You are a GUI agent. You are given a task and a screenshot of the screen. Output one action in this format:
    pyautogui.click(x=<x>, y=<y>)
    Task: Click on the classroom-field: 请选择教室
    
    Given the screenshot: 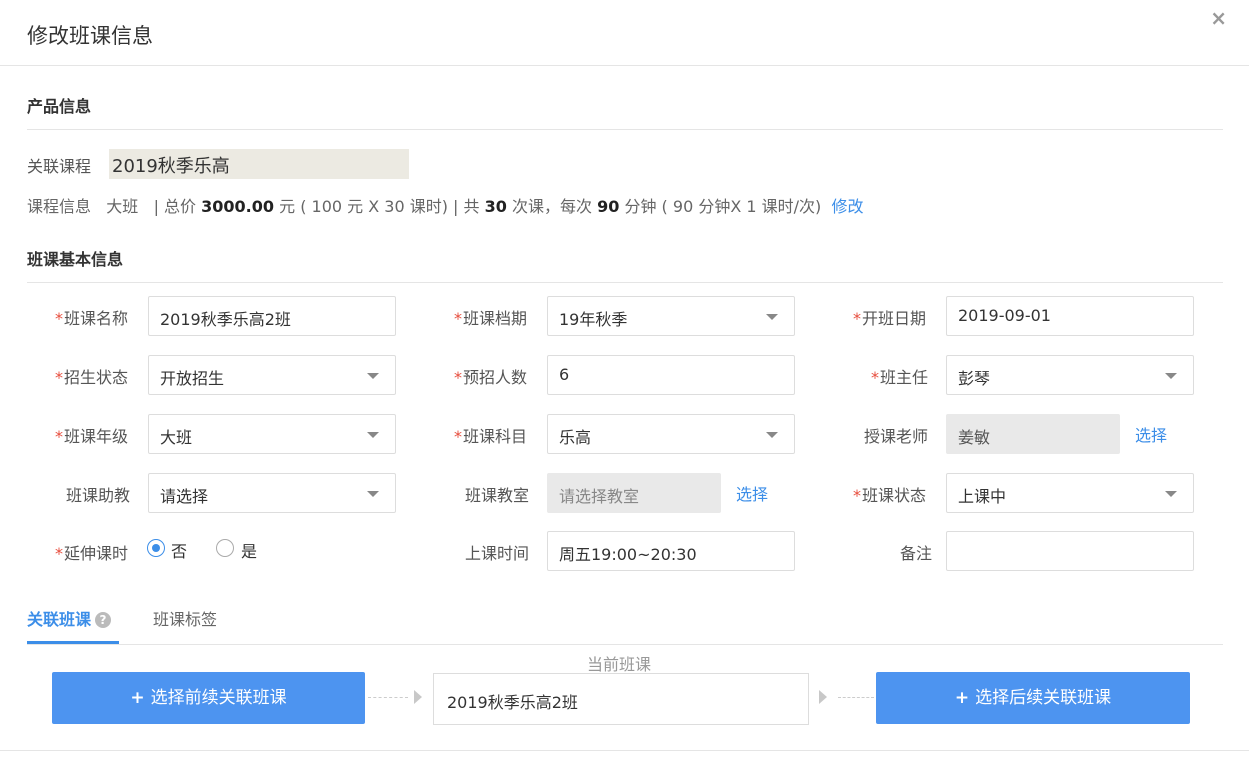 What is the action you would take?
    pyautogui.click(x=634, y=493)
    